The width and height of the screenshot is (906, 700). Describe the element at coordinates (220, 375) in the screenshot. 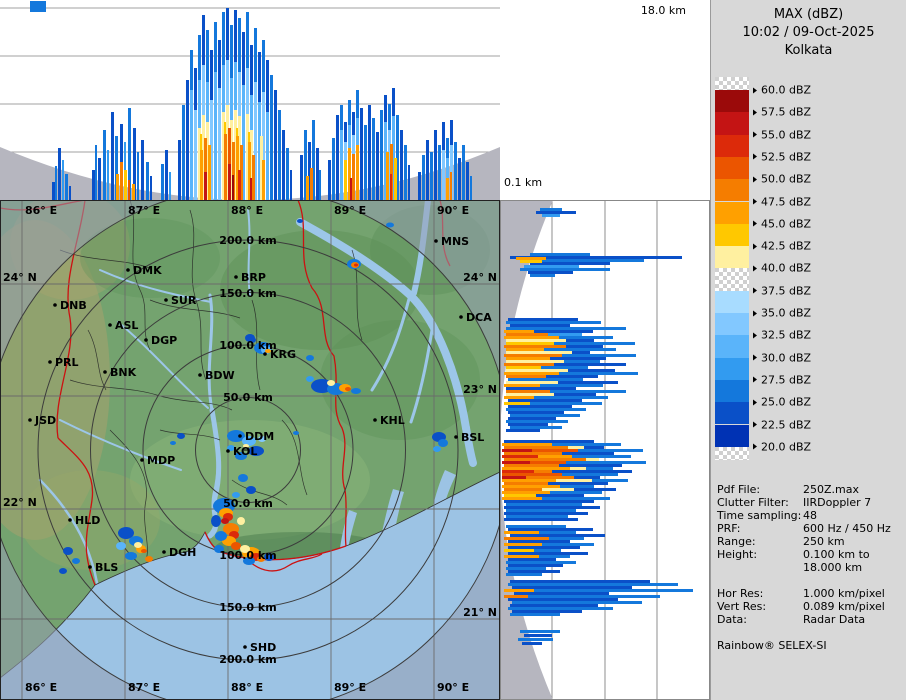

I see `svg-text: BDW` at that location.